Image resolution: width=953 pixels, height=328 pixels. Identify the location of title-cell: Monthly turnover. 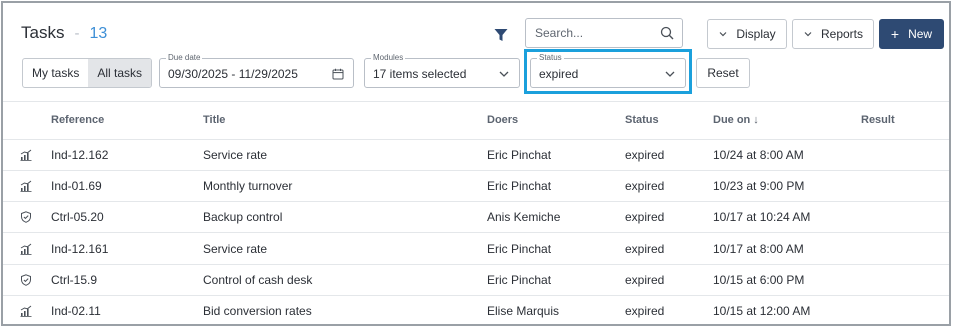
(345, 186).